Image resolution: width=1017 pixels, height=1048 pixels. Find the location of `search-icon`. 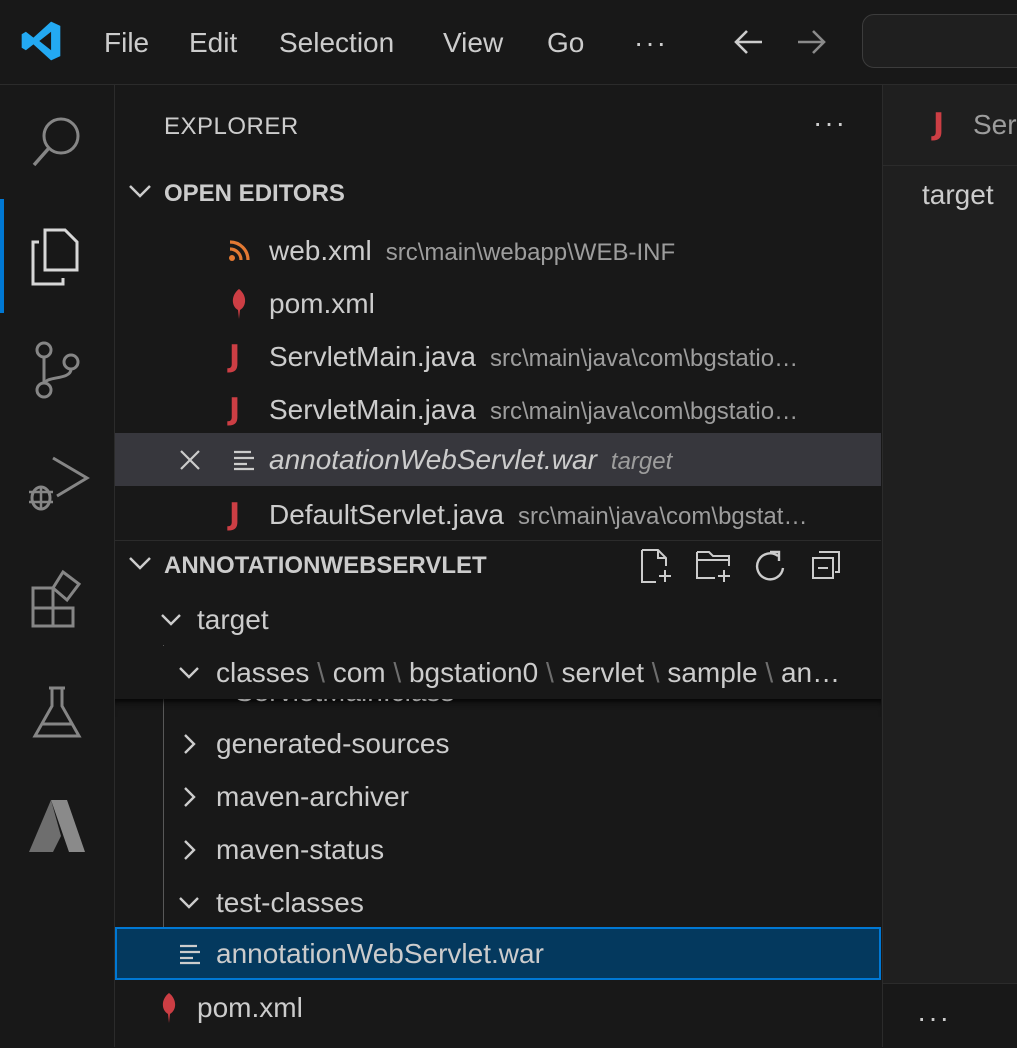

search-icon is located at coordinates (56, 142).